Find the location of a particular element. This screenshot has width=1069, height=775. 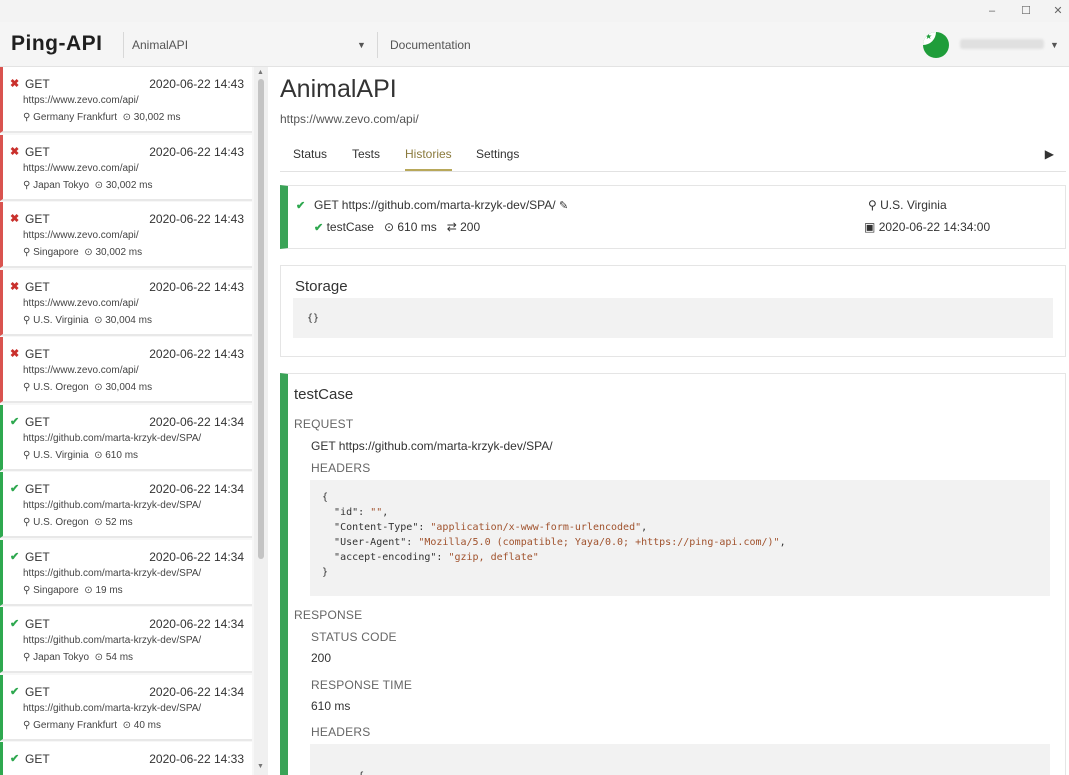

avatar: ★ is located at coordinates (936, 45).